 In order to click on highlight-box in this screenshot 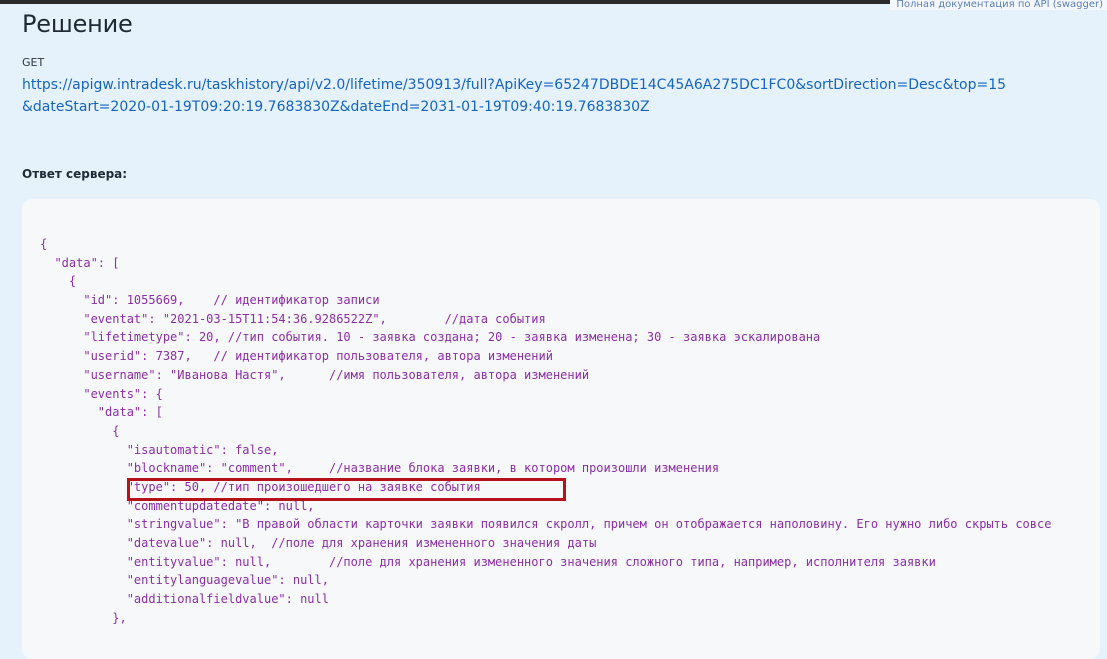, I will do `click(346, 489)`.